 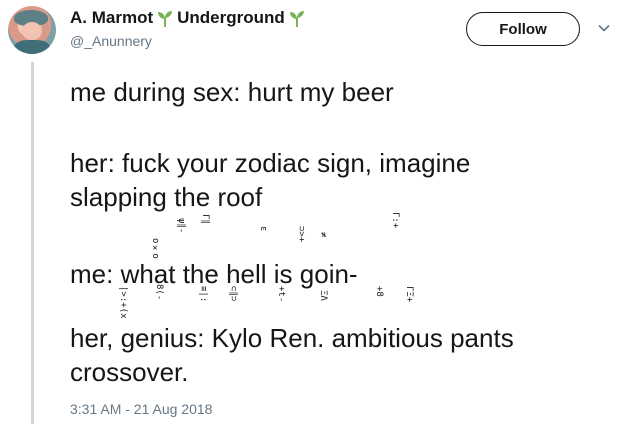 What do you see at coordinates (155, 248) in the screenshot?
I see `glitch-mark: o×o` at bounding box center [155, 248].